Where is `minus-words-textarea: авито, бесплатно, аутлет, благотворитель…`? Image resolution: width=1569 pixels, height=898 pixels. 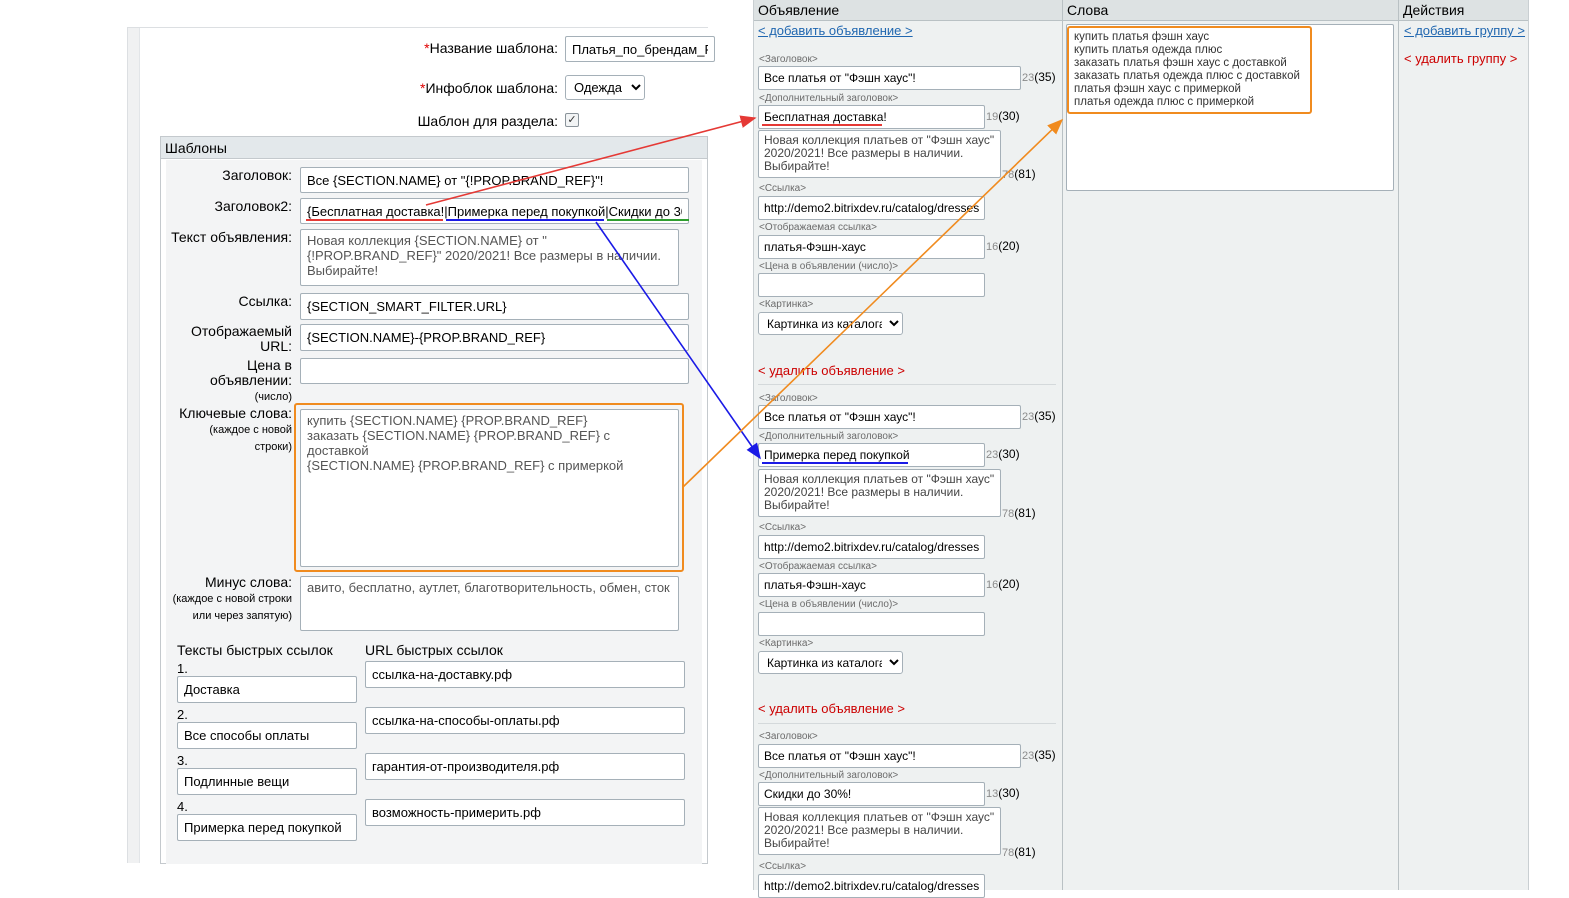
minus-words-textarea: авито, бесплатно, аутлет, благотворитель… is located at coordinates (489, 603).